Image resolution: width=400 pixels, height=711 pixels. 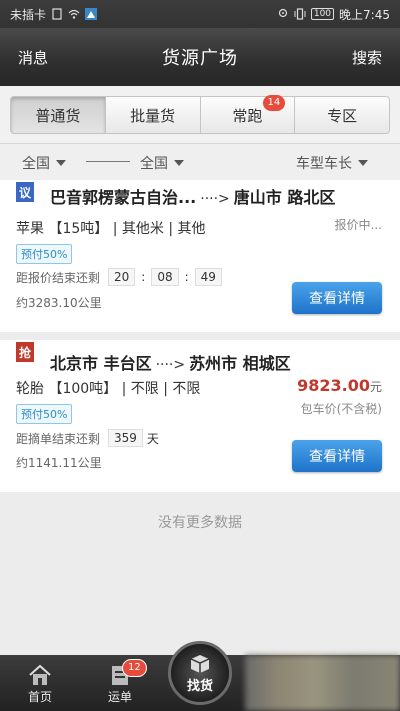 I want to click on goods-info: 轮胎 【100吨】 | 不限 | 不限, so click(x=108, y=388).